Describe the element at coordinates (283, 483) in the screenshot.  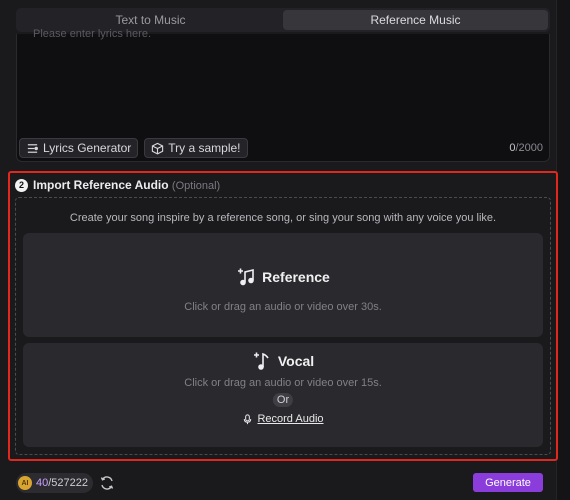
I see `footer-bar: AI 40/527222 Generate` at that location.